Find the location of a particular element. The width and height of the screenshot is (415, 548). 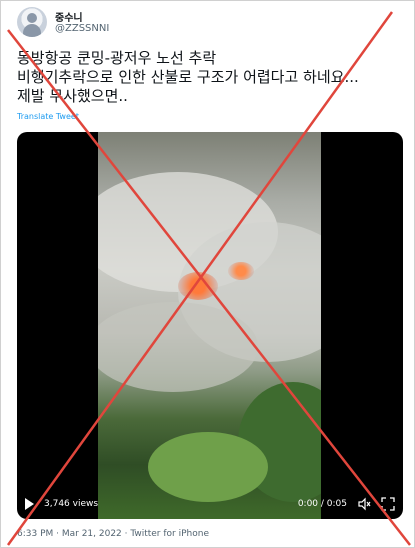

video-controls: 3,746 views 0:00 / 0:05 is located at coordinates (210, 504).